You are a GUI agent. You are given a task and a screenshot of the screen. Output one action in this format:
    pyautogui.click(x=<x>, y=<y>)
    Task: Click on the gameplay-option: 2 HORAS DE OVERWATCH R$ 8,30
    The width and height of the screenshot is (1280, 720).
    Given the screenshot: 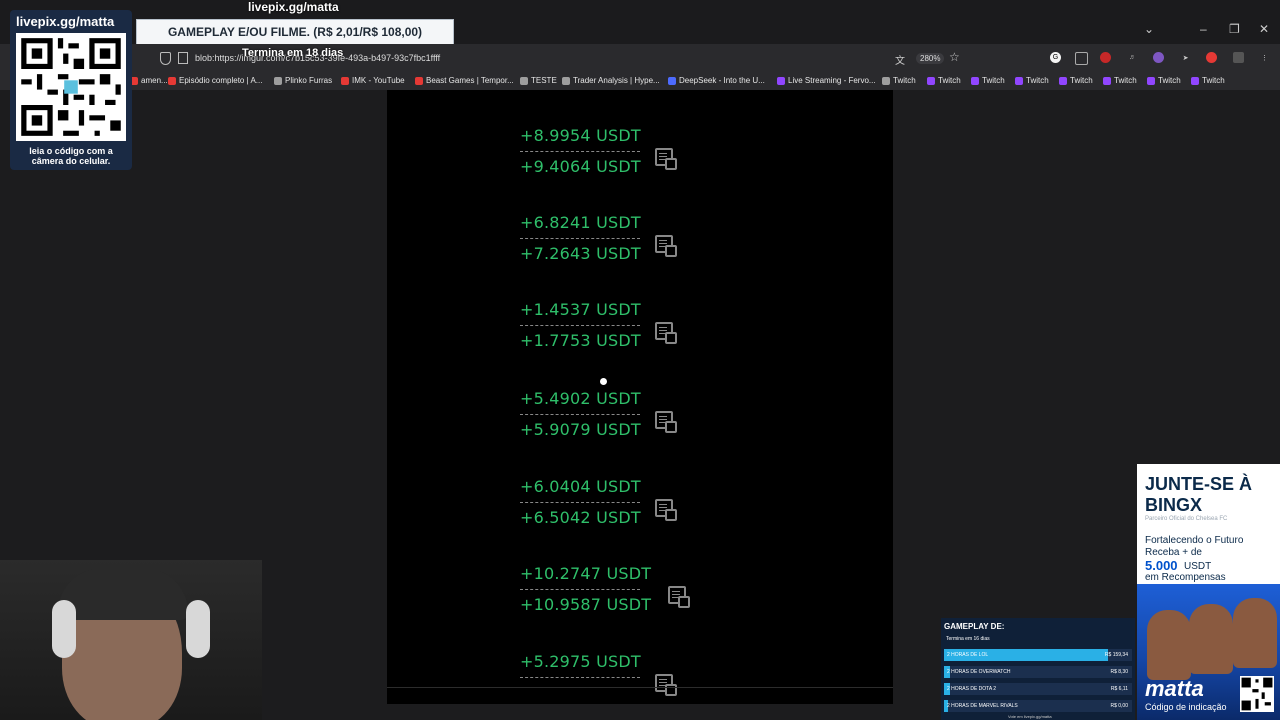 What is the action you would take?
    pyautogui.click(x=1038, y=672)
    